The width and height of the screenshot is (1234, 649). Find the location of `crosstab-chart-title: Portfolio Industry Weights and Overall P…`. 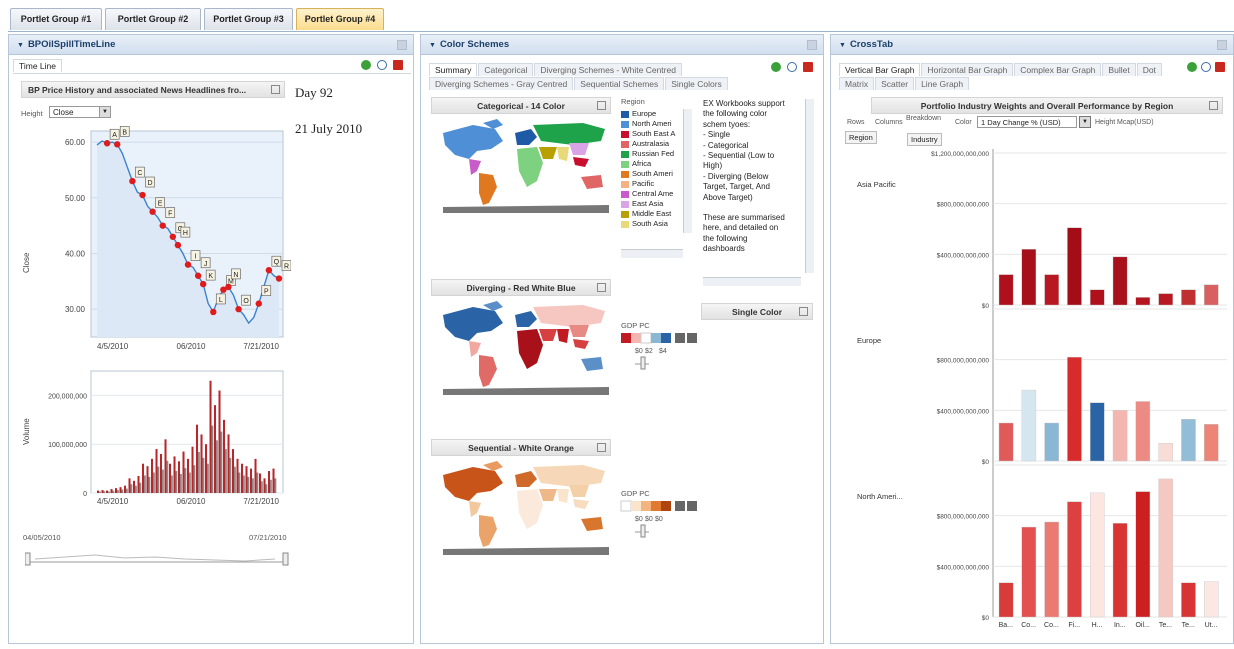

crosstab-chart-title: Portfolio Industry Weights and Overall P… is located at coordinates (1047, 106).